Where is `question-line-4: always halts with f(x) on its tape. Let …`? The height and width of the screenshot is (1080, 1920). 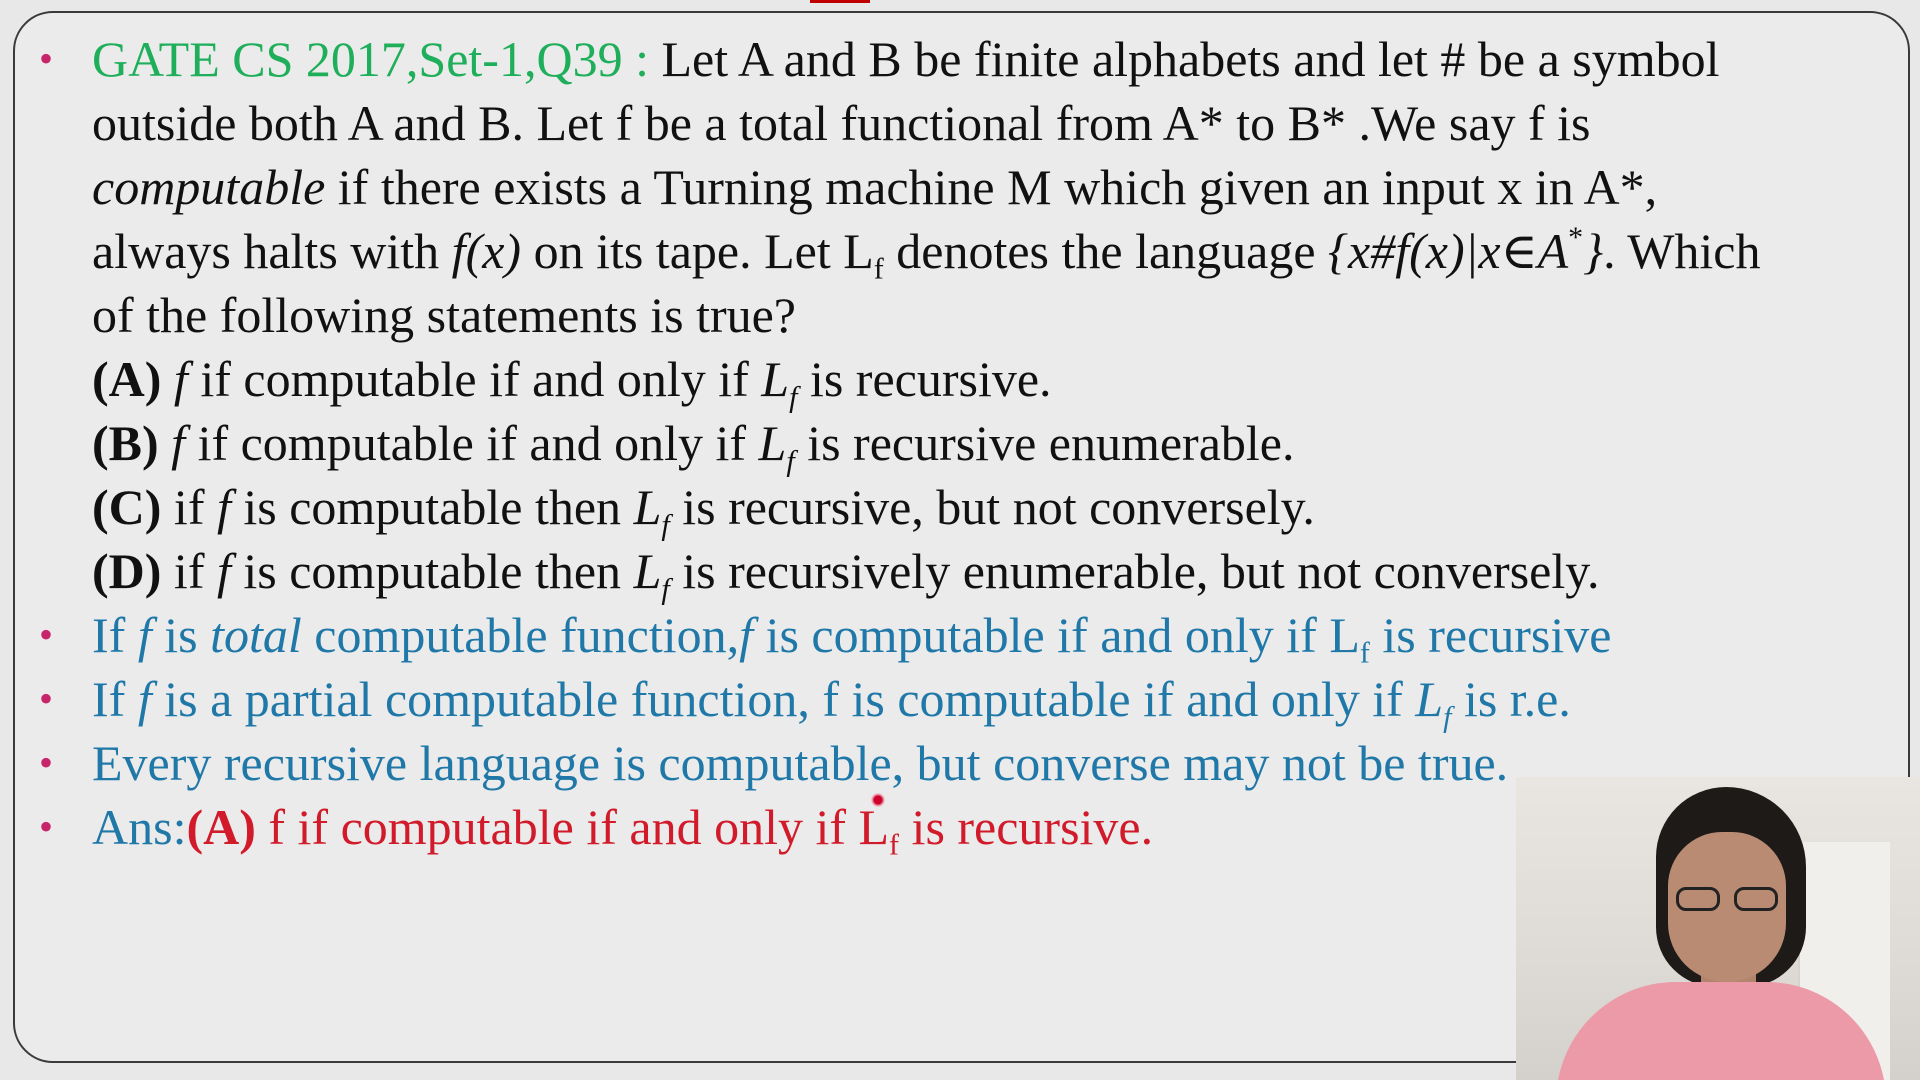 question-line-4: always halts with f(x) on its tape. Let … is located at coordinates (926, 253).